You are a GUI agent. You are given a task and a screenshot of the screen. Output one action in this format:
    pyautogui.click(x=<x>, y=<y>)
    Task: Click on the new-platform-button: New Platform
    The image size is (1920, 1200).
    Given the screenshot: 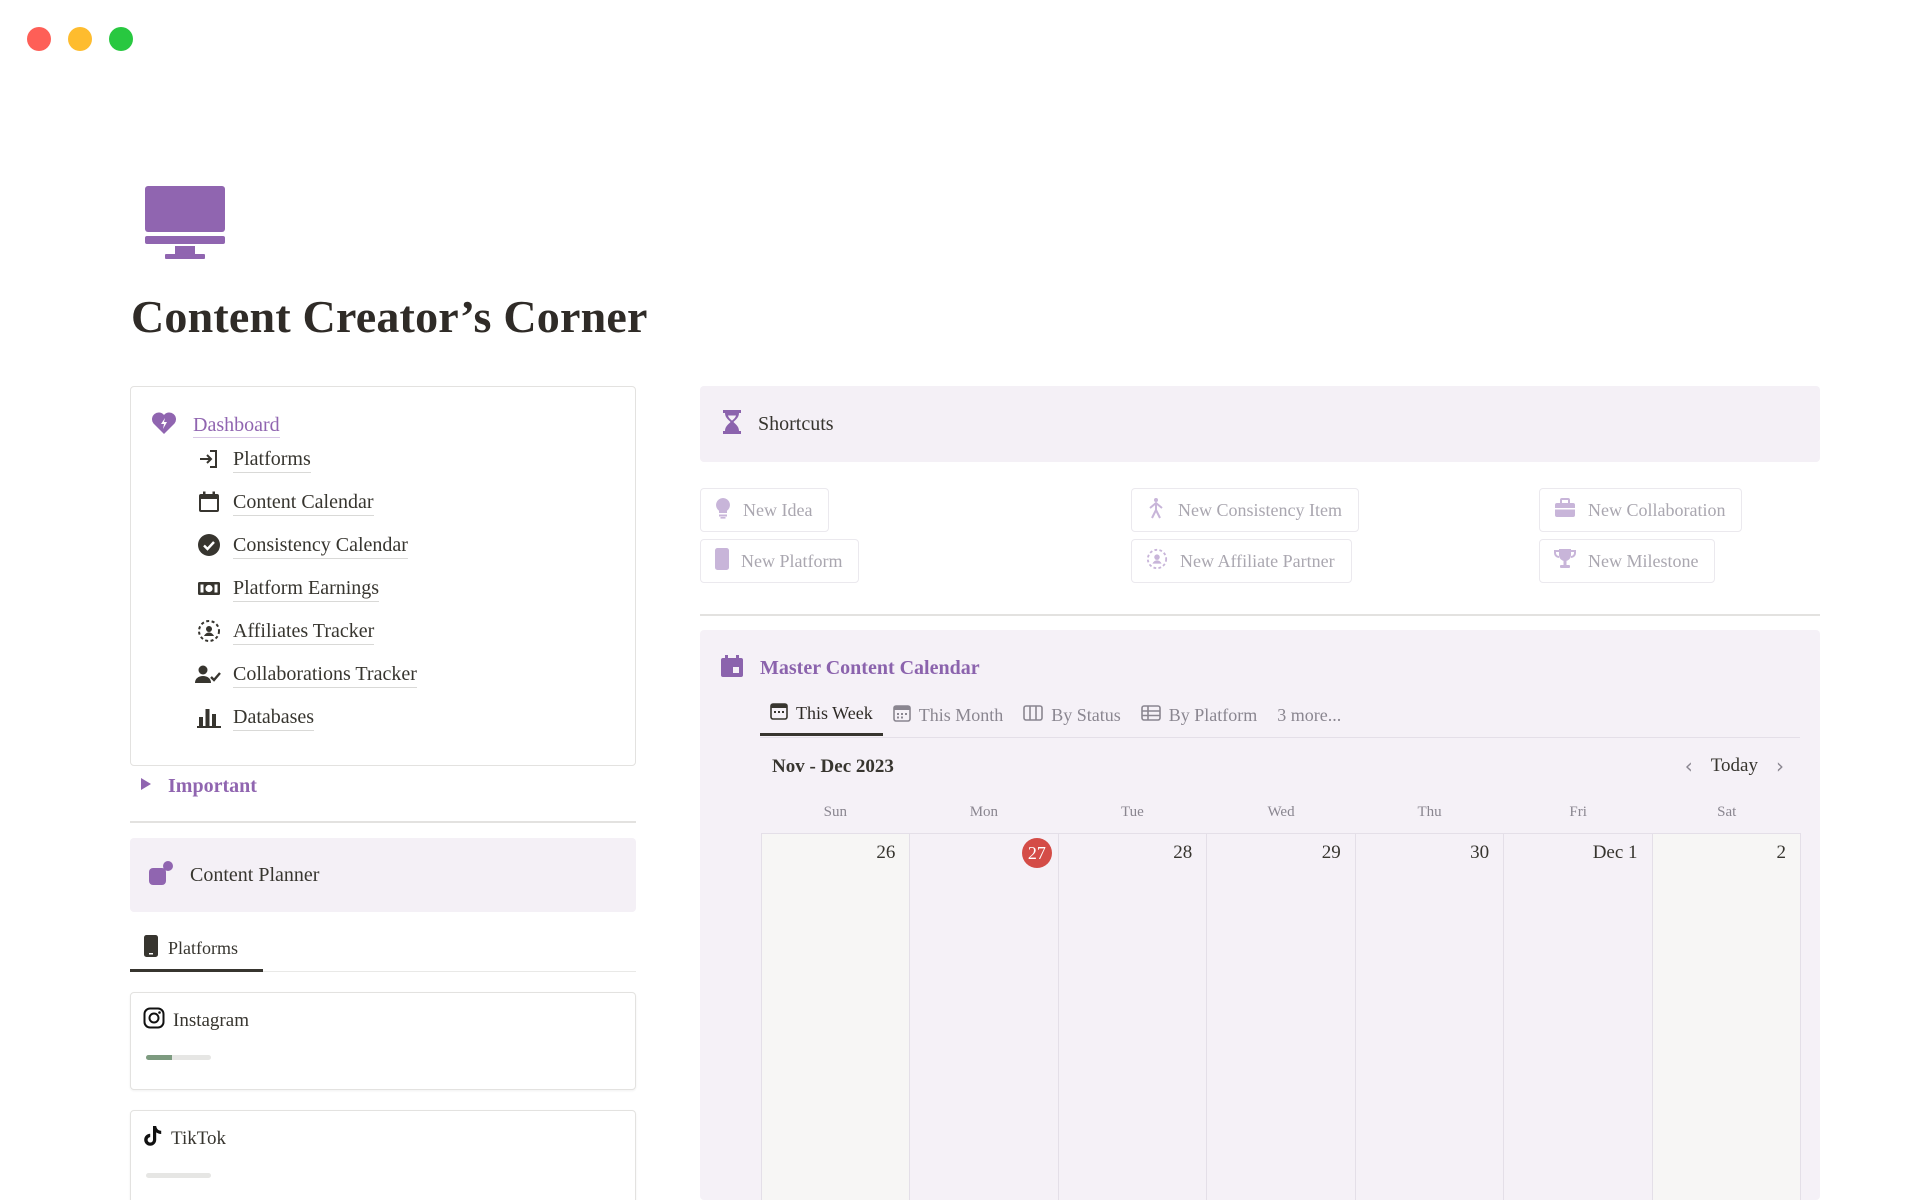 What is the action you would take?
    pyautogui.click(x=780, y=561)
    